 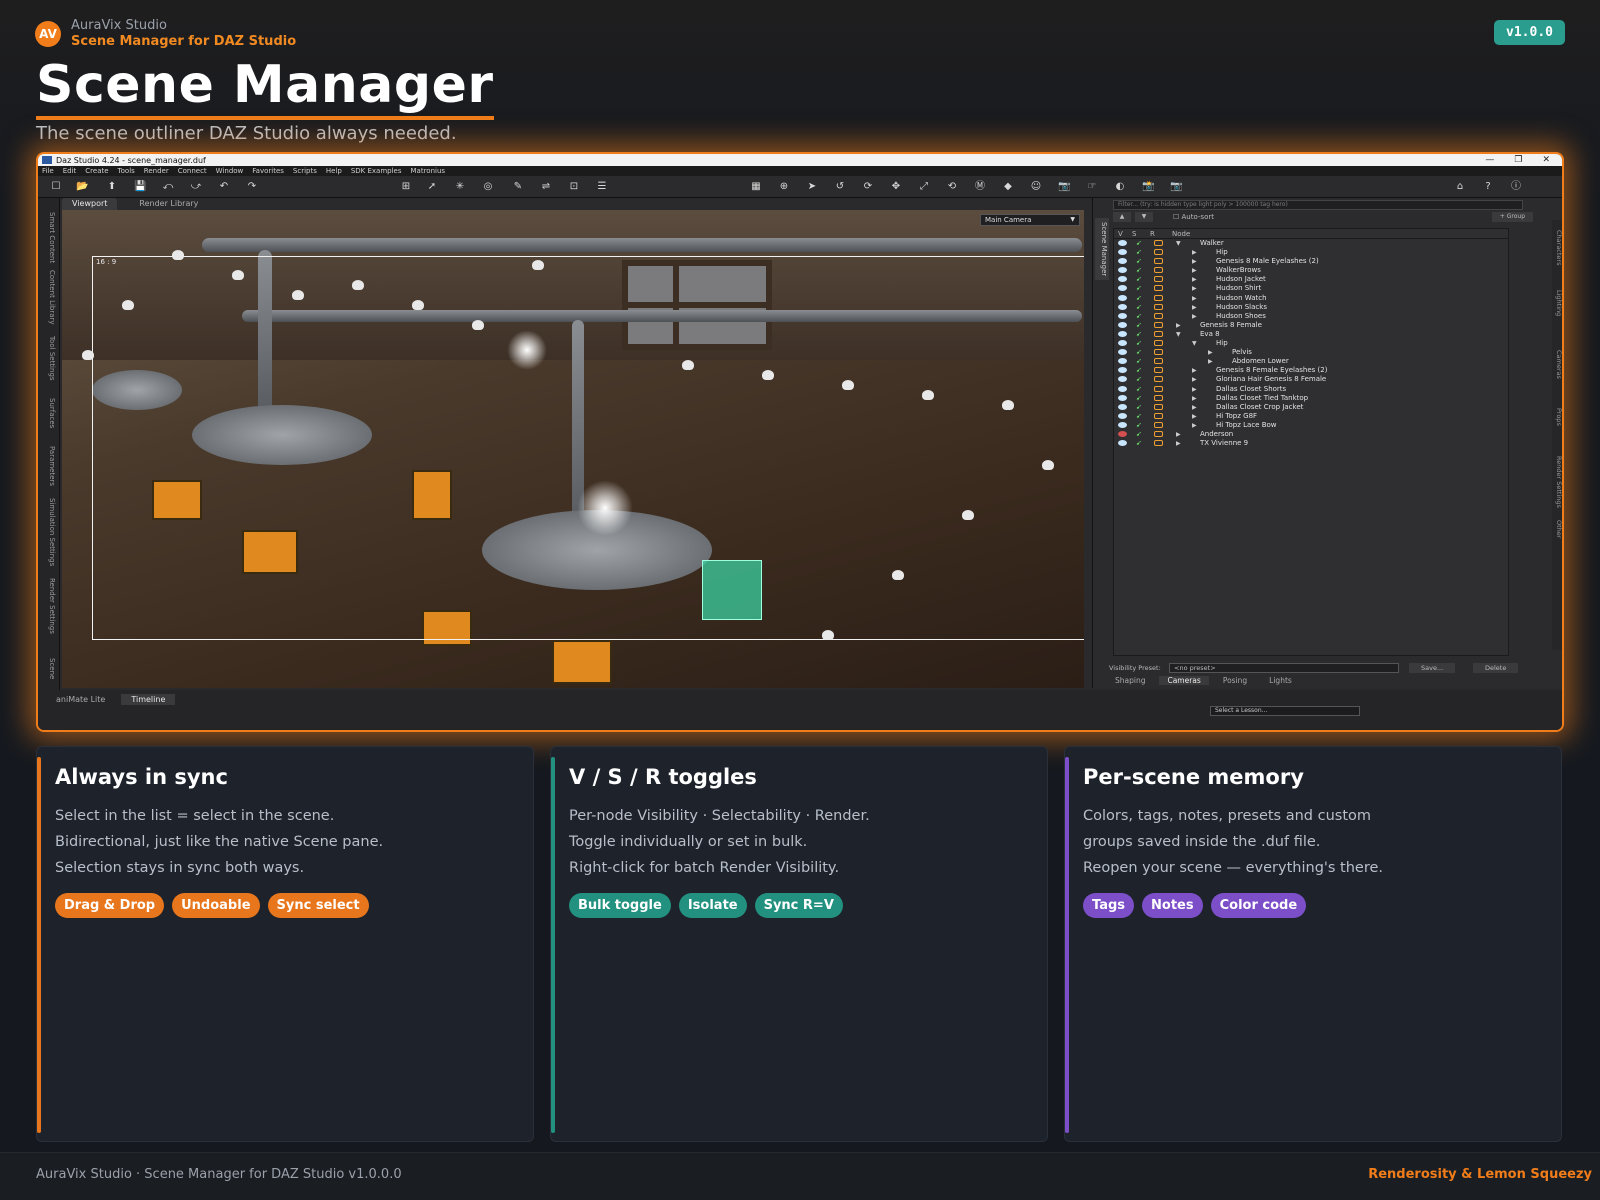 I want to click on toolbar-tool-icon: ⬆, so click(x=112, y=187).